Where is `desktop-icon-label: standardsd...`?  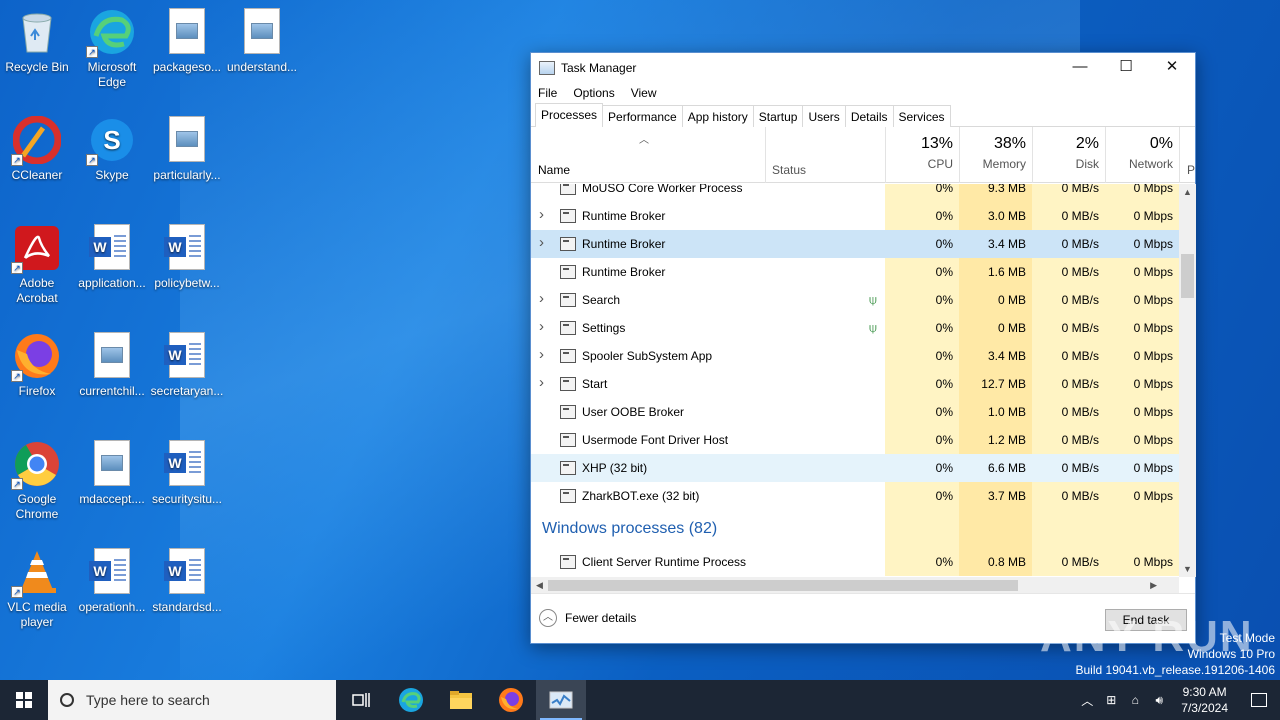 desktop-icon-label: standardsd... is located at coordinates (187, 607).